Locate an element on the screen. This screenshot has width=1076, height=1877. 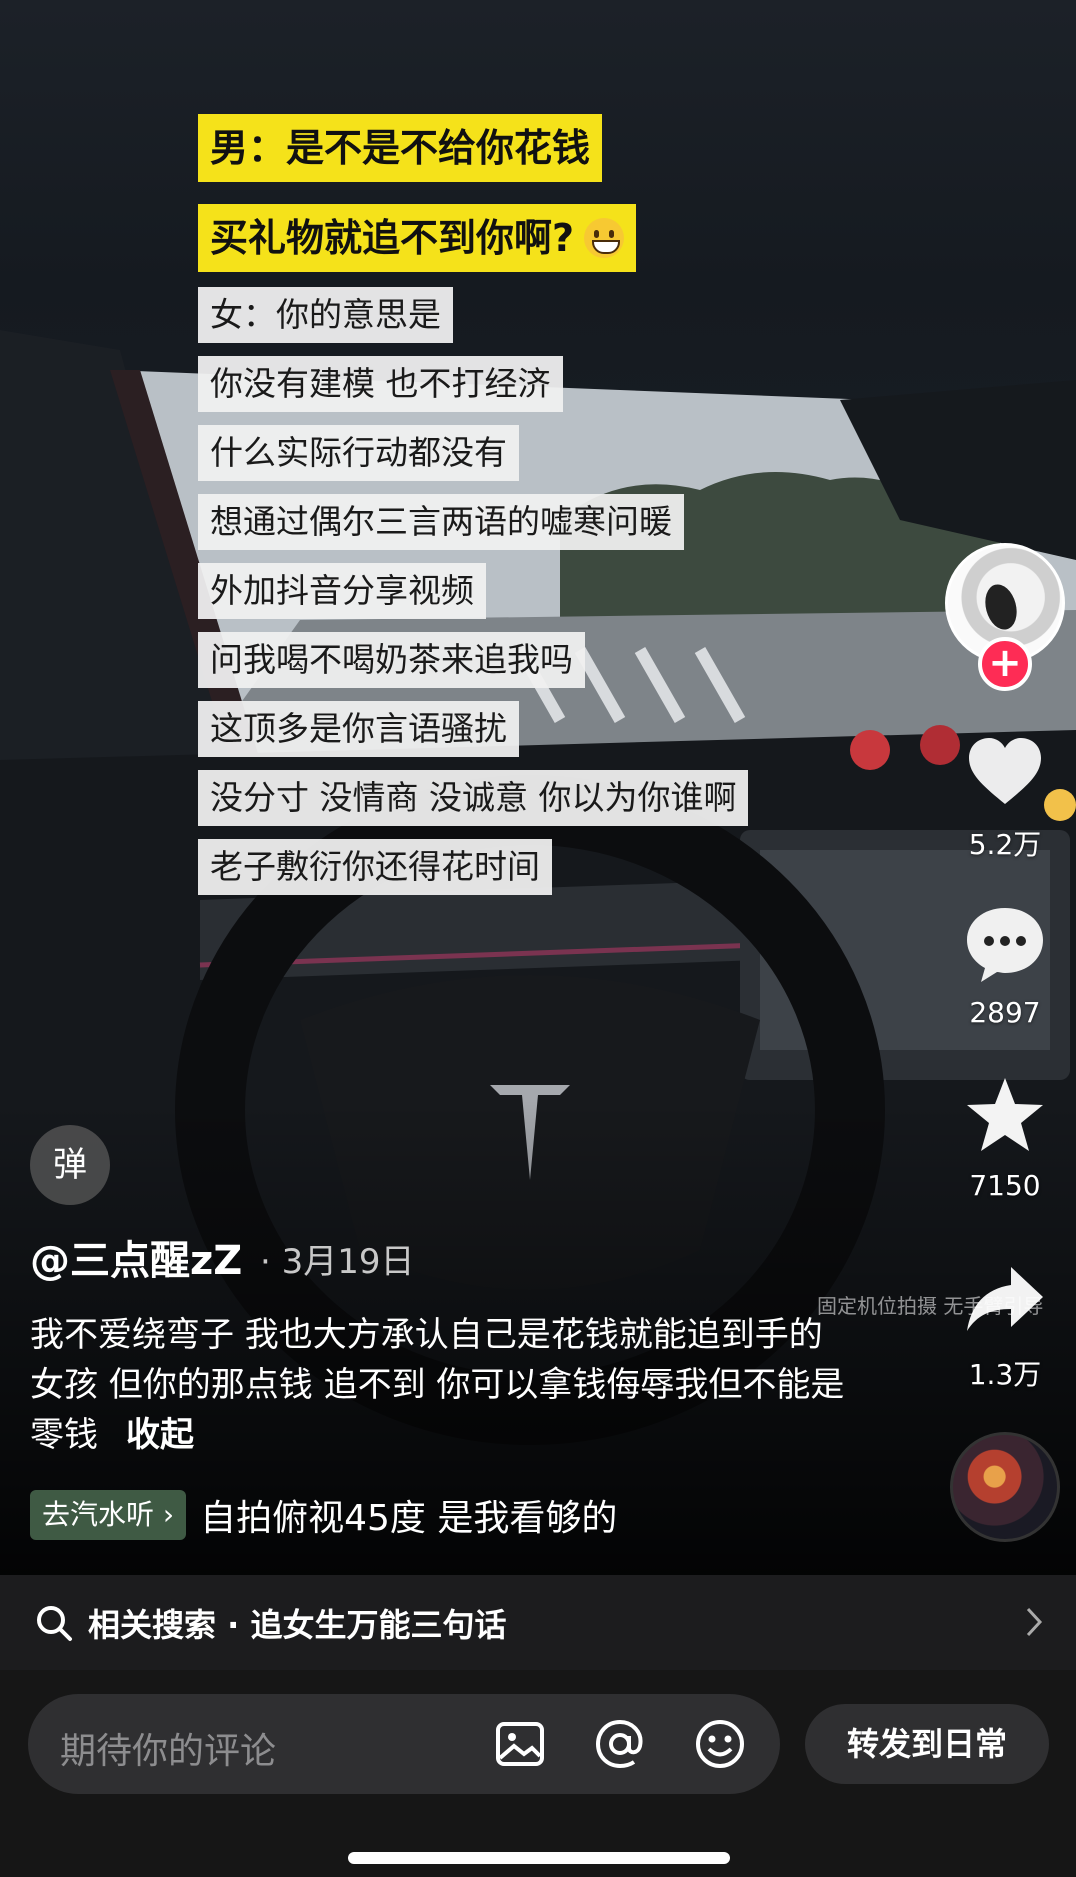
comment-icon is located at coordinates (1005, 944).